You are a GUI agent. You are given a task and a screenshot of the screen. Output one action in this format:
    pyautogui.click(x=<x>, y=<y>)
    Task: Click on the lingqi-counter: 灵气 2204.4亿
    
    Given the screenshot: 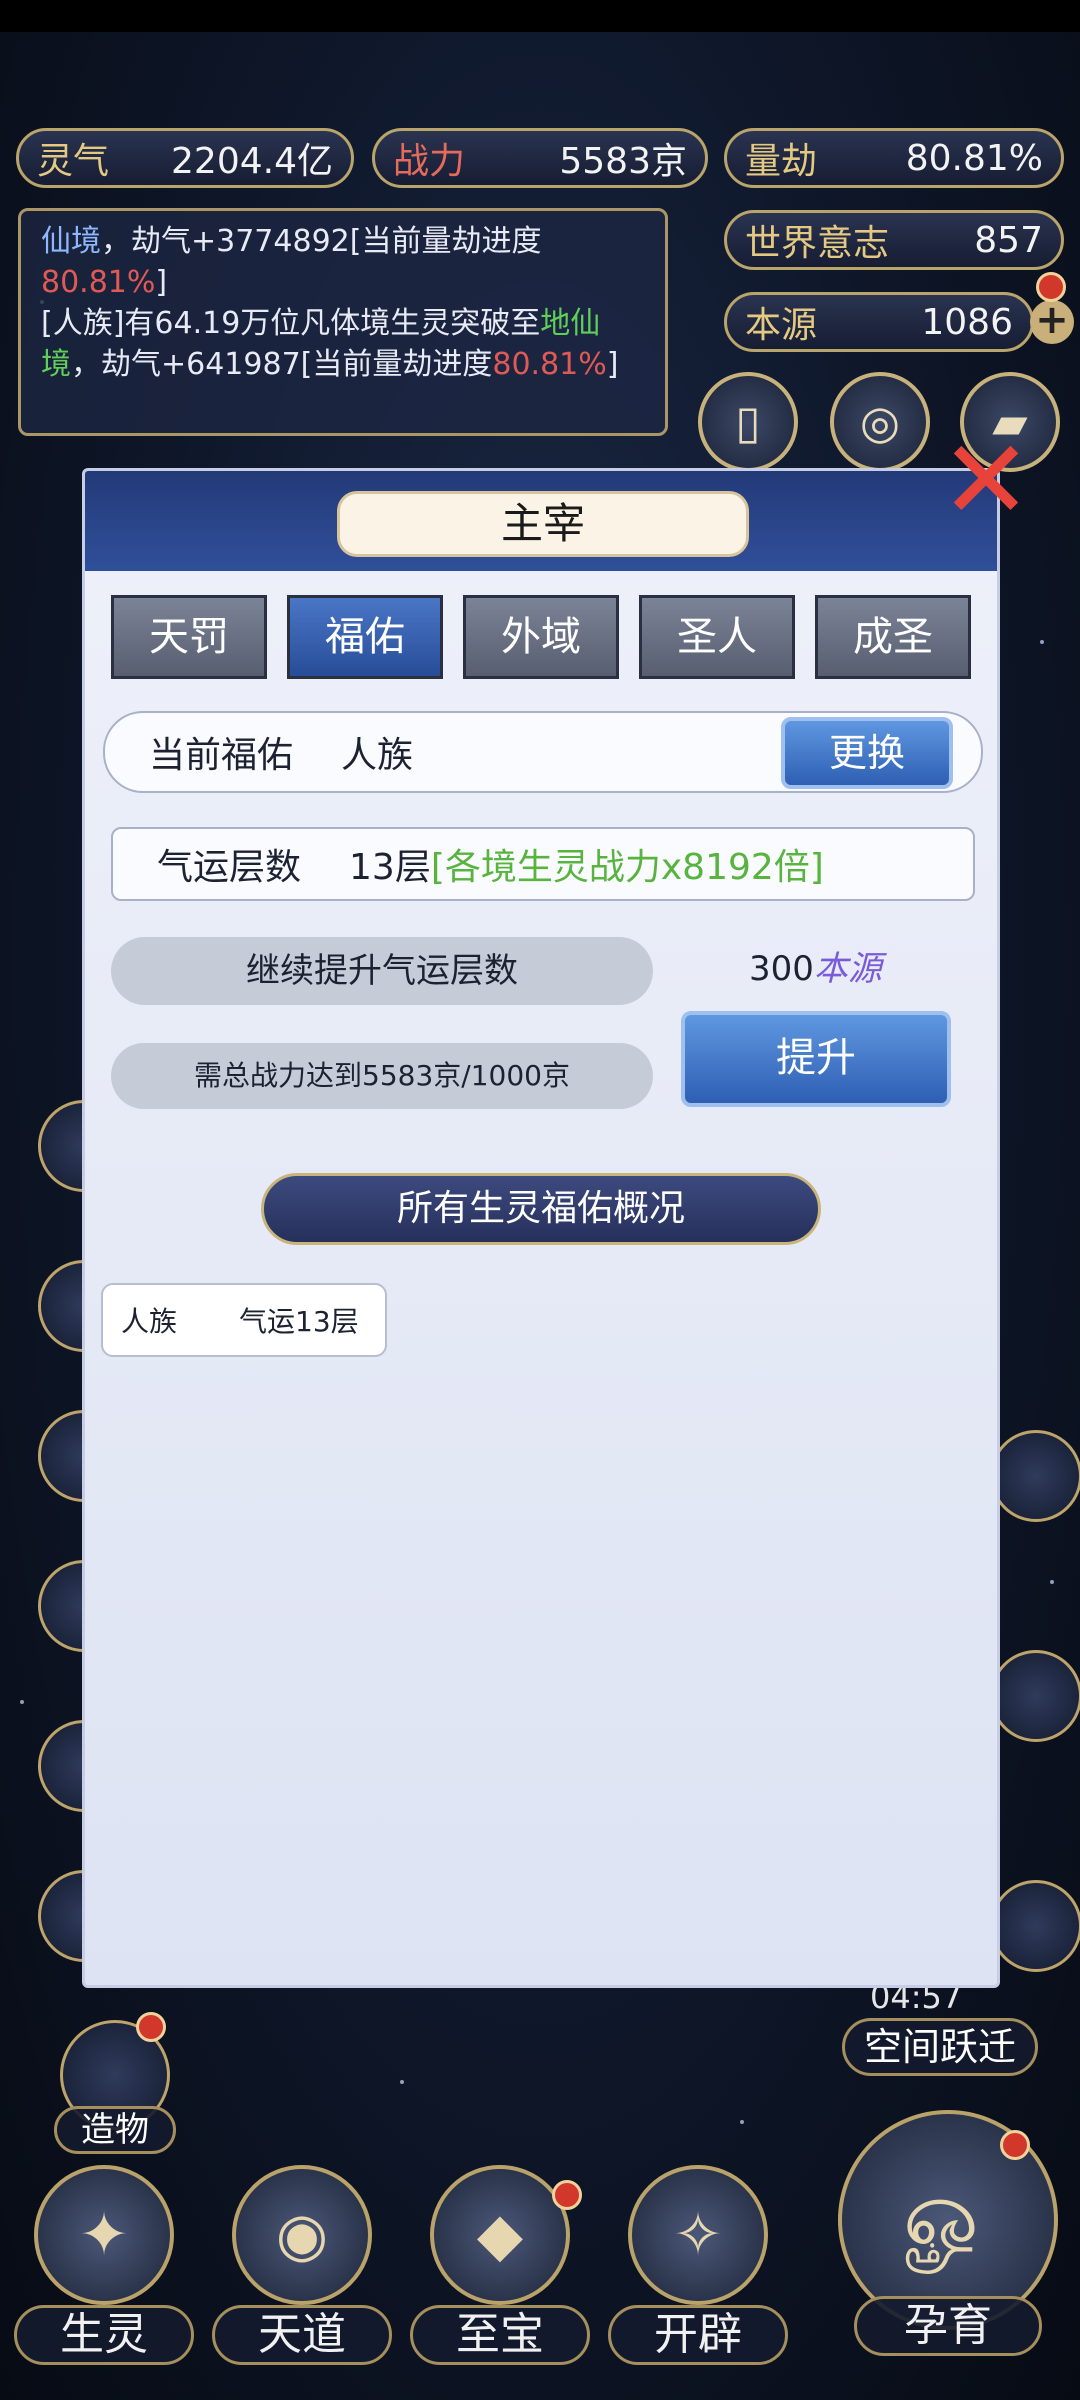 What is the action you would take?
    pyautogui.click(x=185, y=158)
    